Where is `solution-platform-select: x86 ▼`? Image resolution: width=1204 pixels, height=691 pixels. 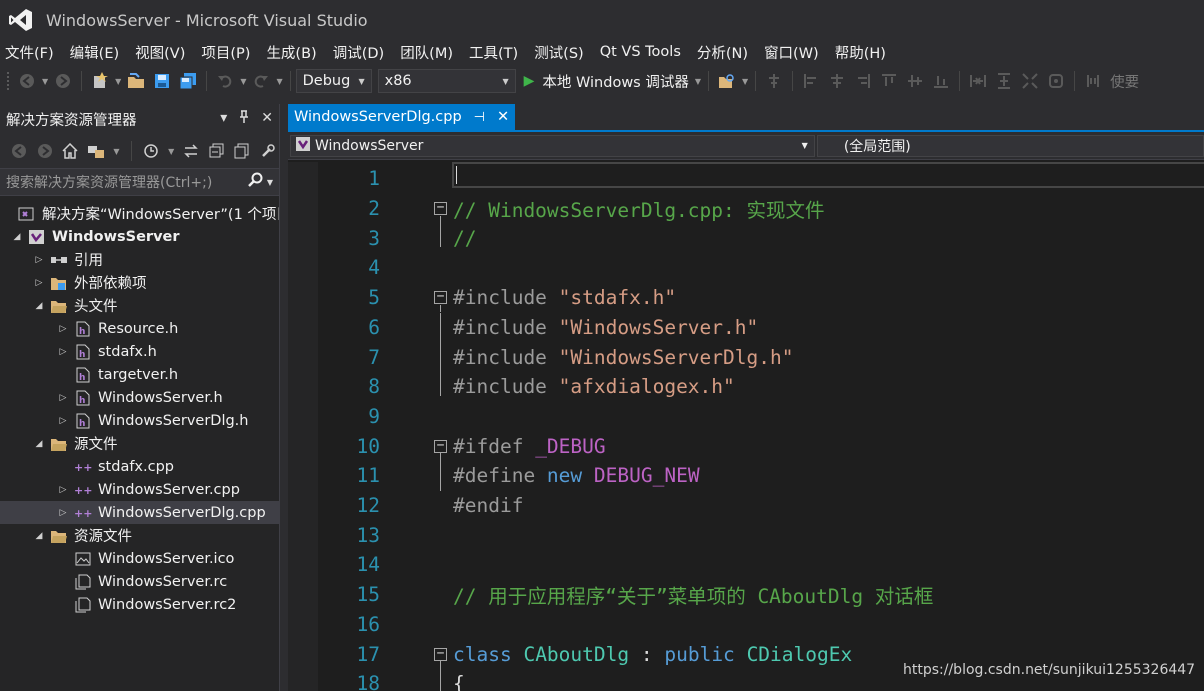
solution-platform-select: x86 ▼ is located at coordinates (446, 81).